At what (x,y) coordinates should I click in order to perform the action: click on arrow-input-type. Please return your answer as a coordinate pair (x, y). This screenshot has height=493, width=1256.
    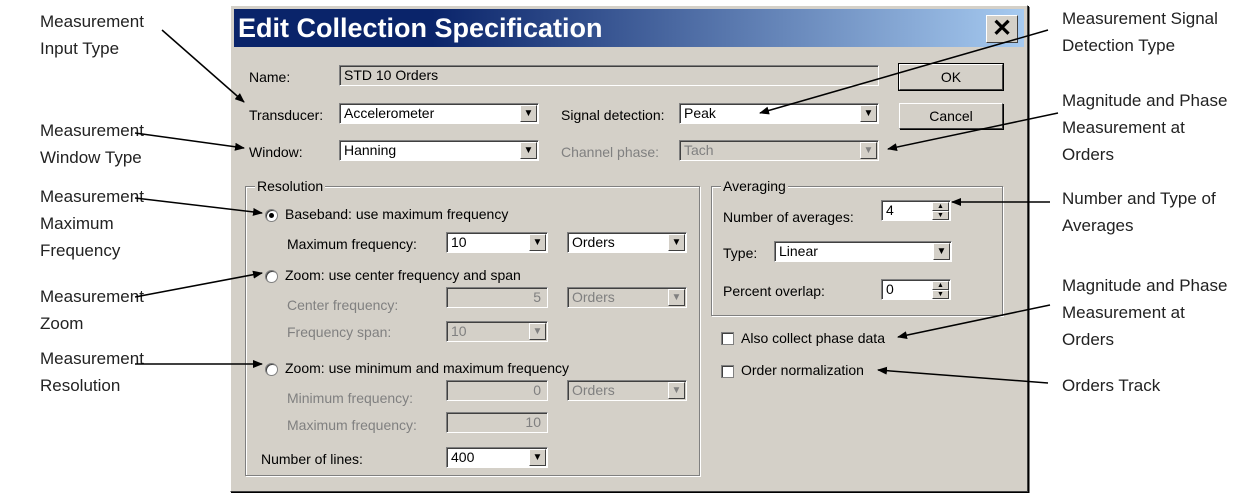
    Looking at the image, I should click on (203, 66).